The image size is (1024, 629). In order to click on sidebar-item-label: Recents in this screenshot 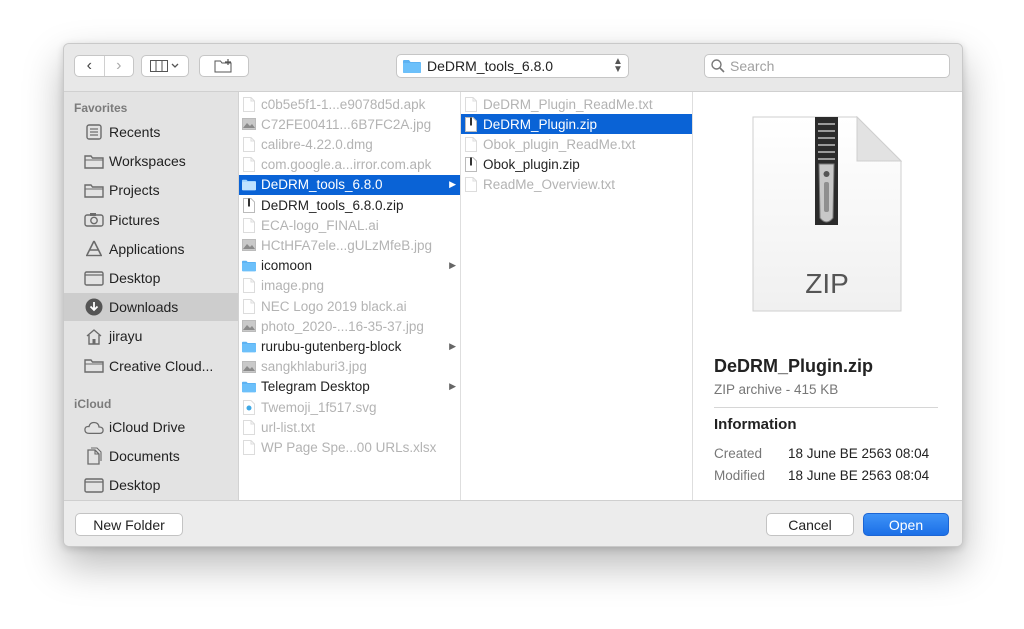, I will do `click(135, 132)`.